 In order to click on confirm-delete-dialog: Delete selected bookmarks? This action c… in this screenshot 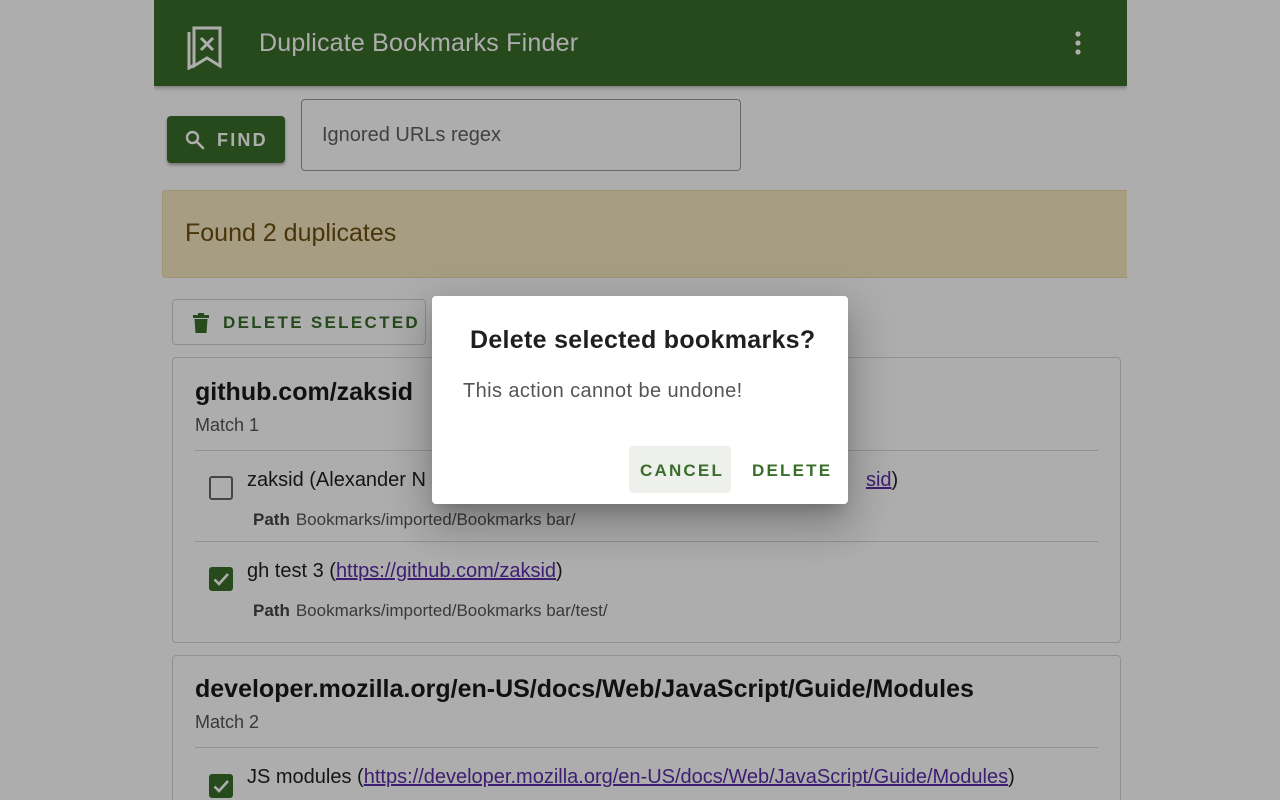, I will do `click(640, 400)`.